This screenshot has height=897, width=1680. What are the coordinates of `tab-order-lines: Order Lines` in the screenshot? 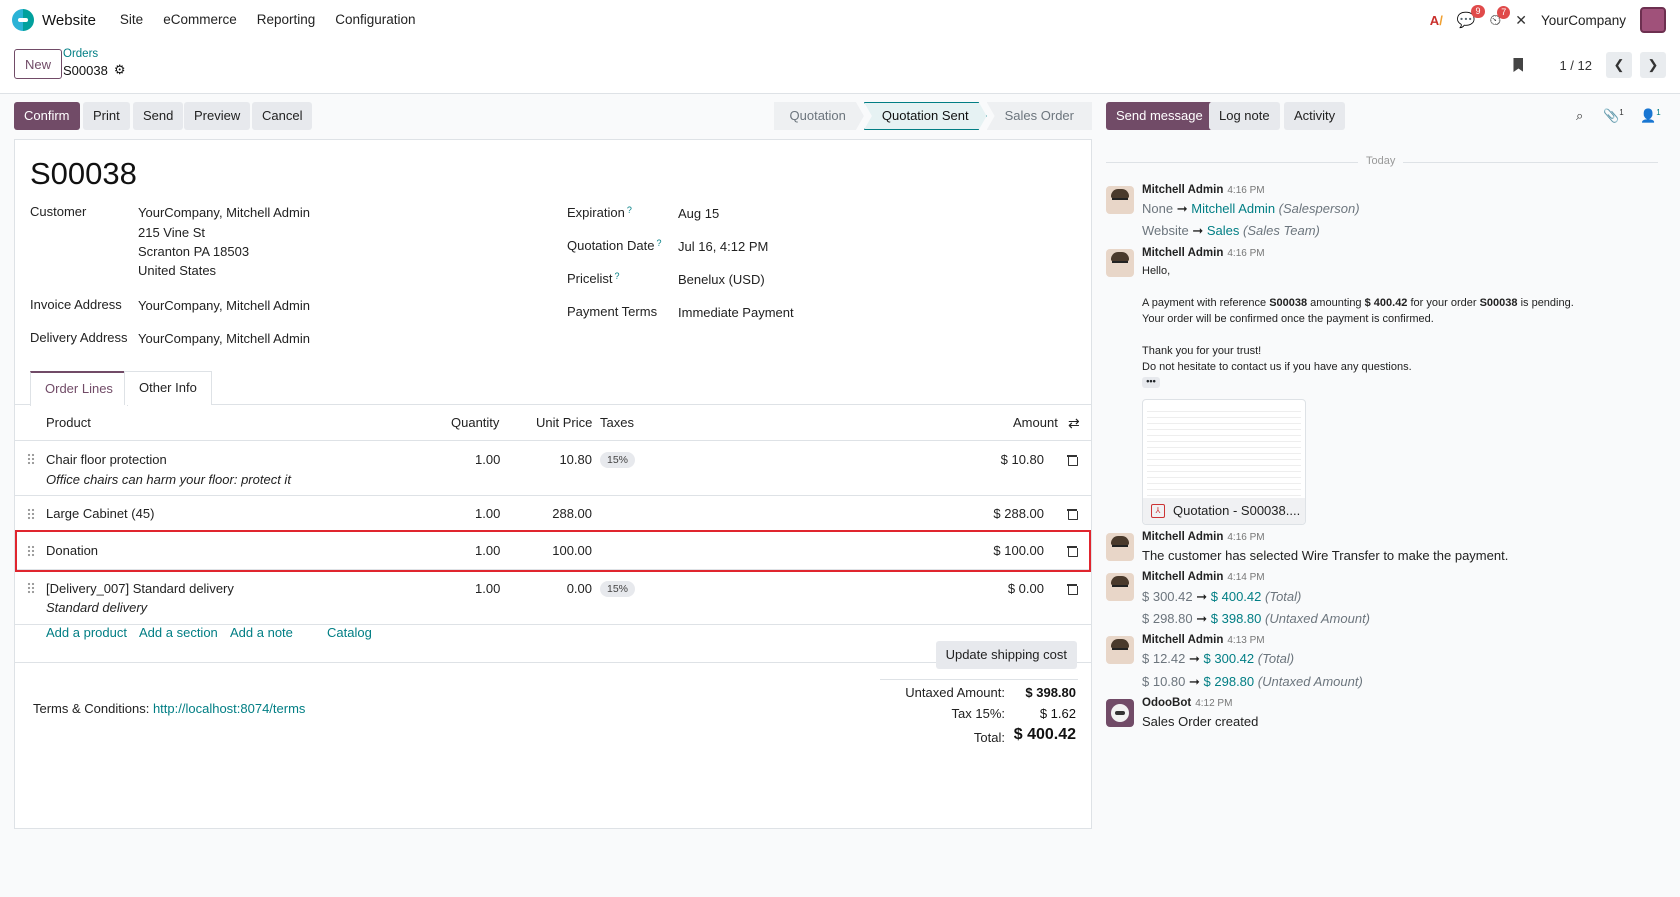 It's located at (79, 388).